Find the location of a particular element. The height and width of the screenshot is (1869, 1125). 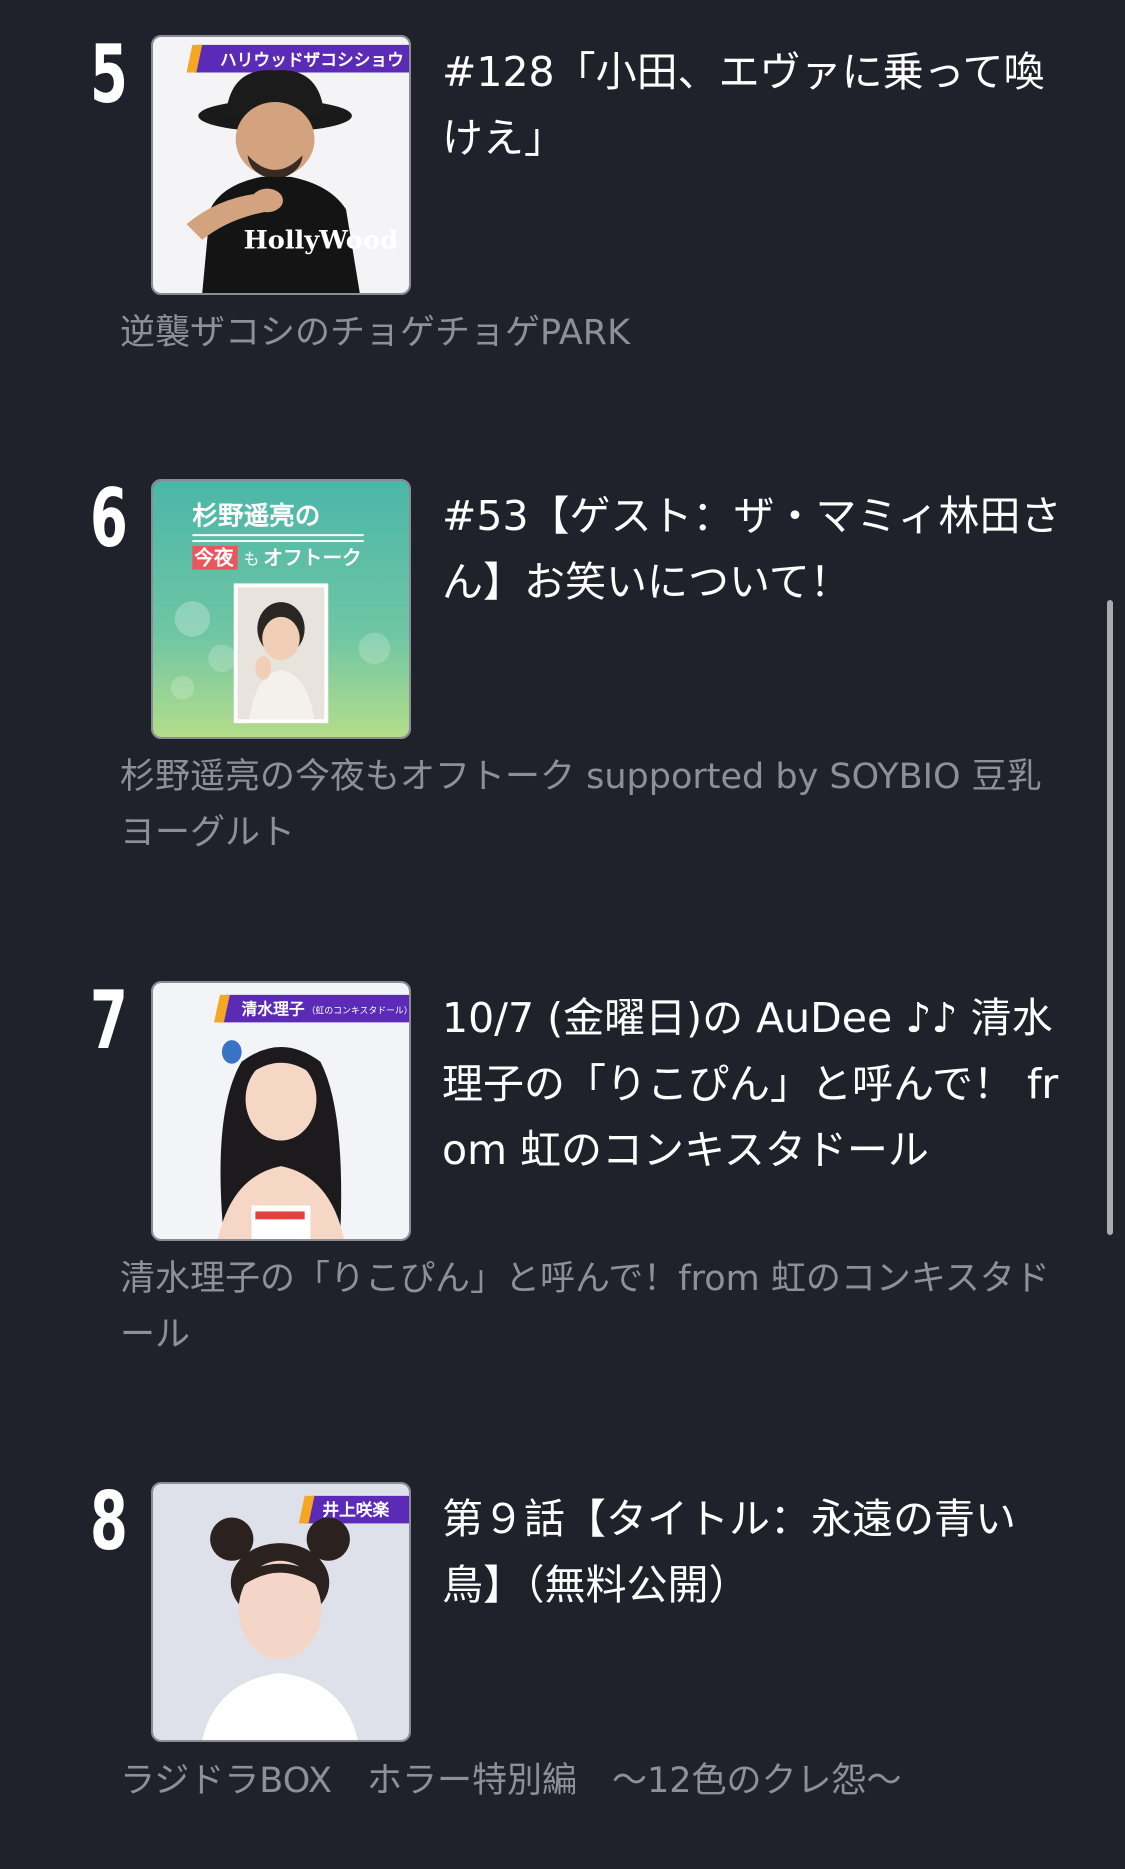

episode-title: 第９話【タイトル：永遠の青い鳥】（無料公開） is located at coordinates (754, 1552).